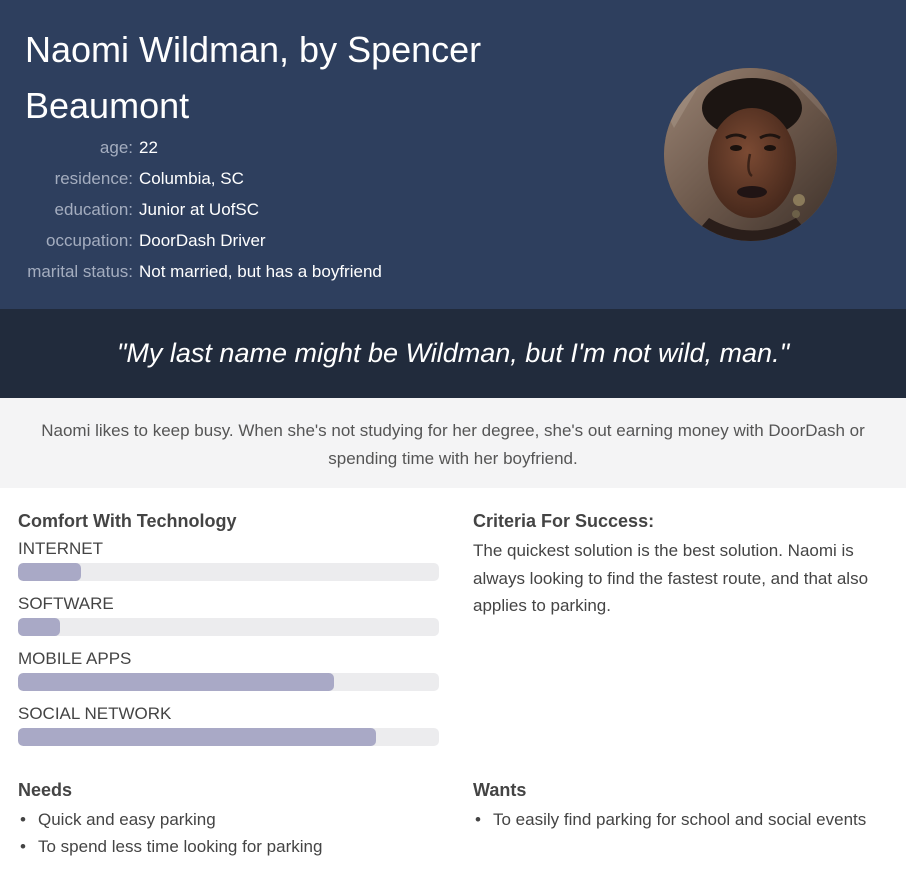  What do you see at coordinates (253, 77) in the screenshot?
I see `persona-title: Naomi Wildman, by Spencer Beaumont` at bounding box center [253, 77].